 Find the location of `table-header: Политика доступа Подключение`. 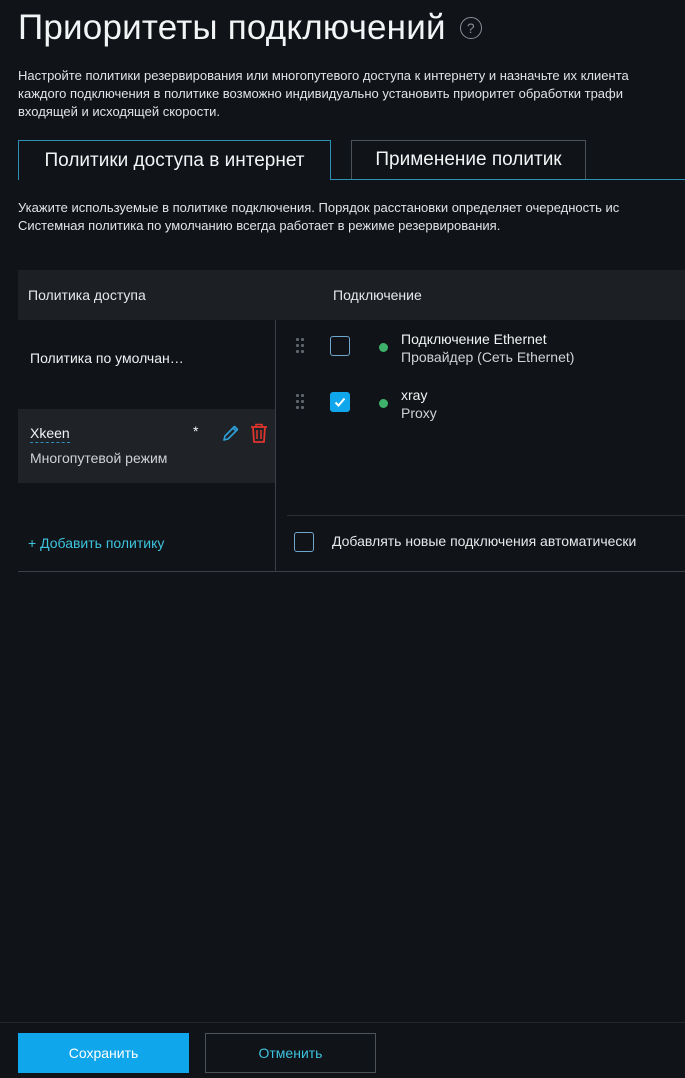

table-header: Политика доступа Подключение is located at coordinates (351, 295).